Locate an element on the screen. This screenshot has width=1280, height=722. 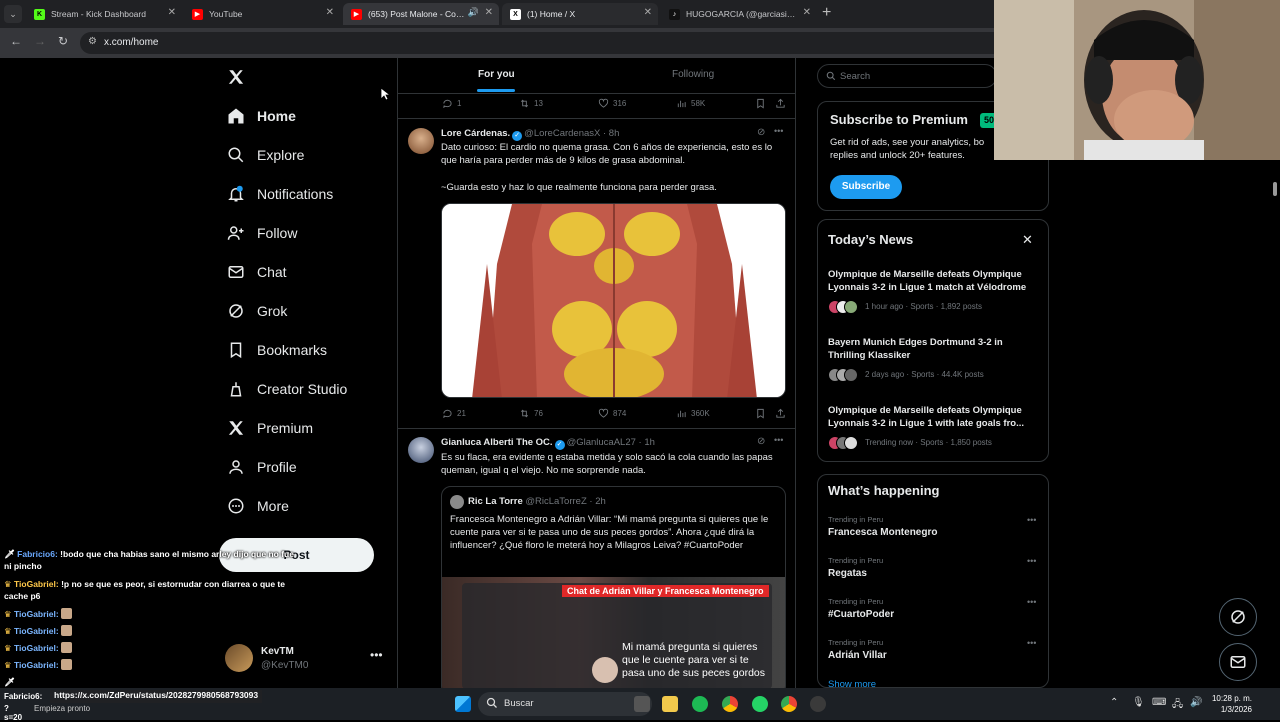
nav-profile: Profile is located at coordinates (262, 467).